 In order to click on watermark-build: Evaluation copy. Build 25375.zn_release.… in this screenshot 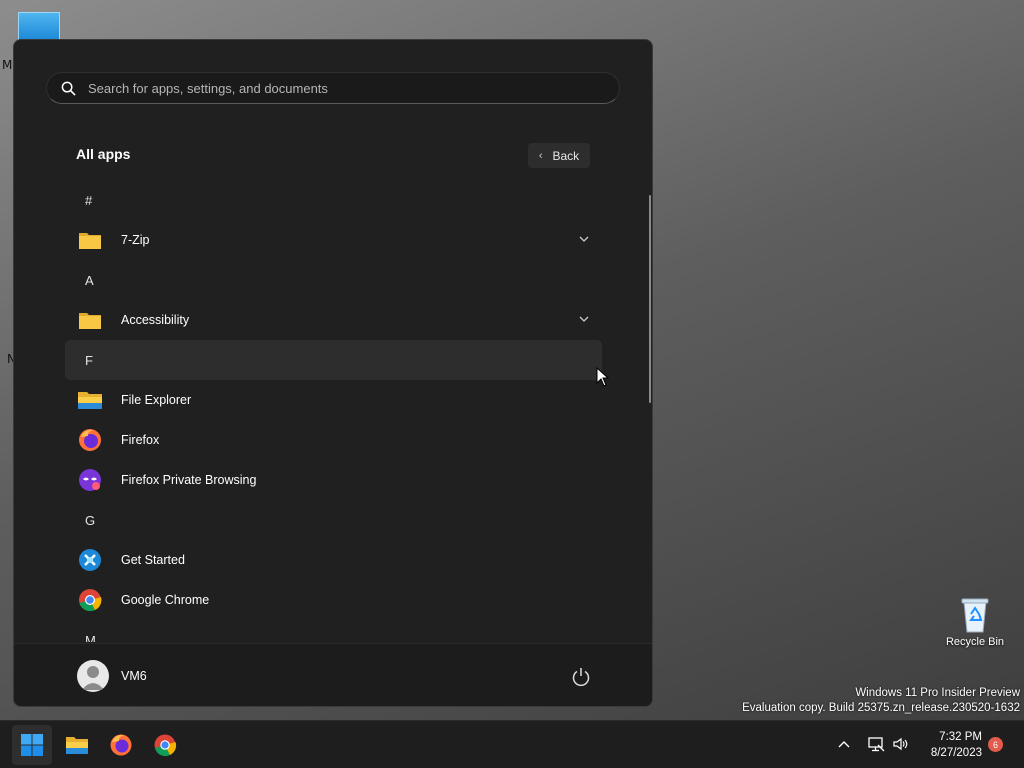, I will do `click(881, 708)`.